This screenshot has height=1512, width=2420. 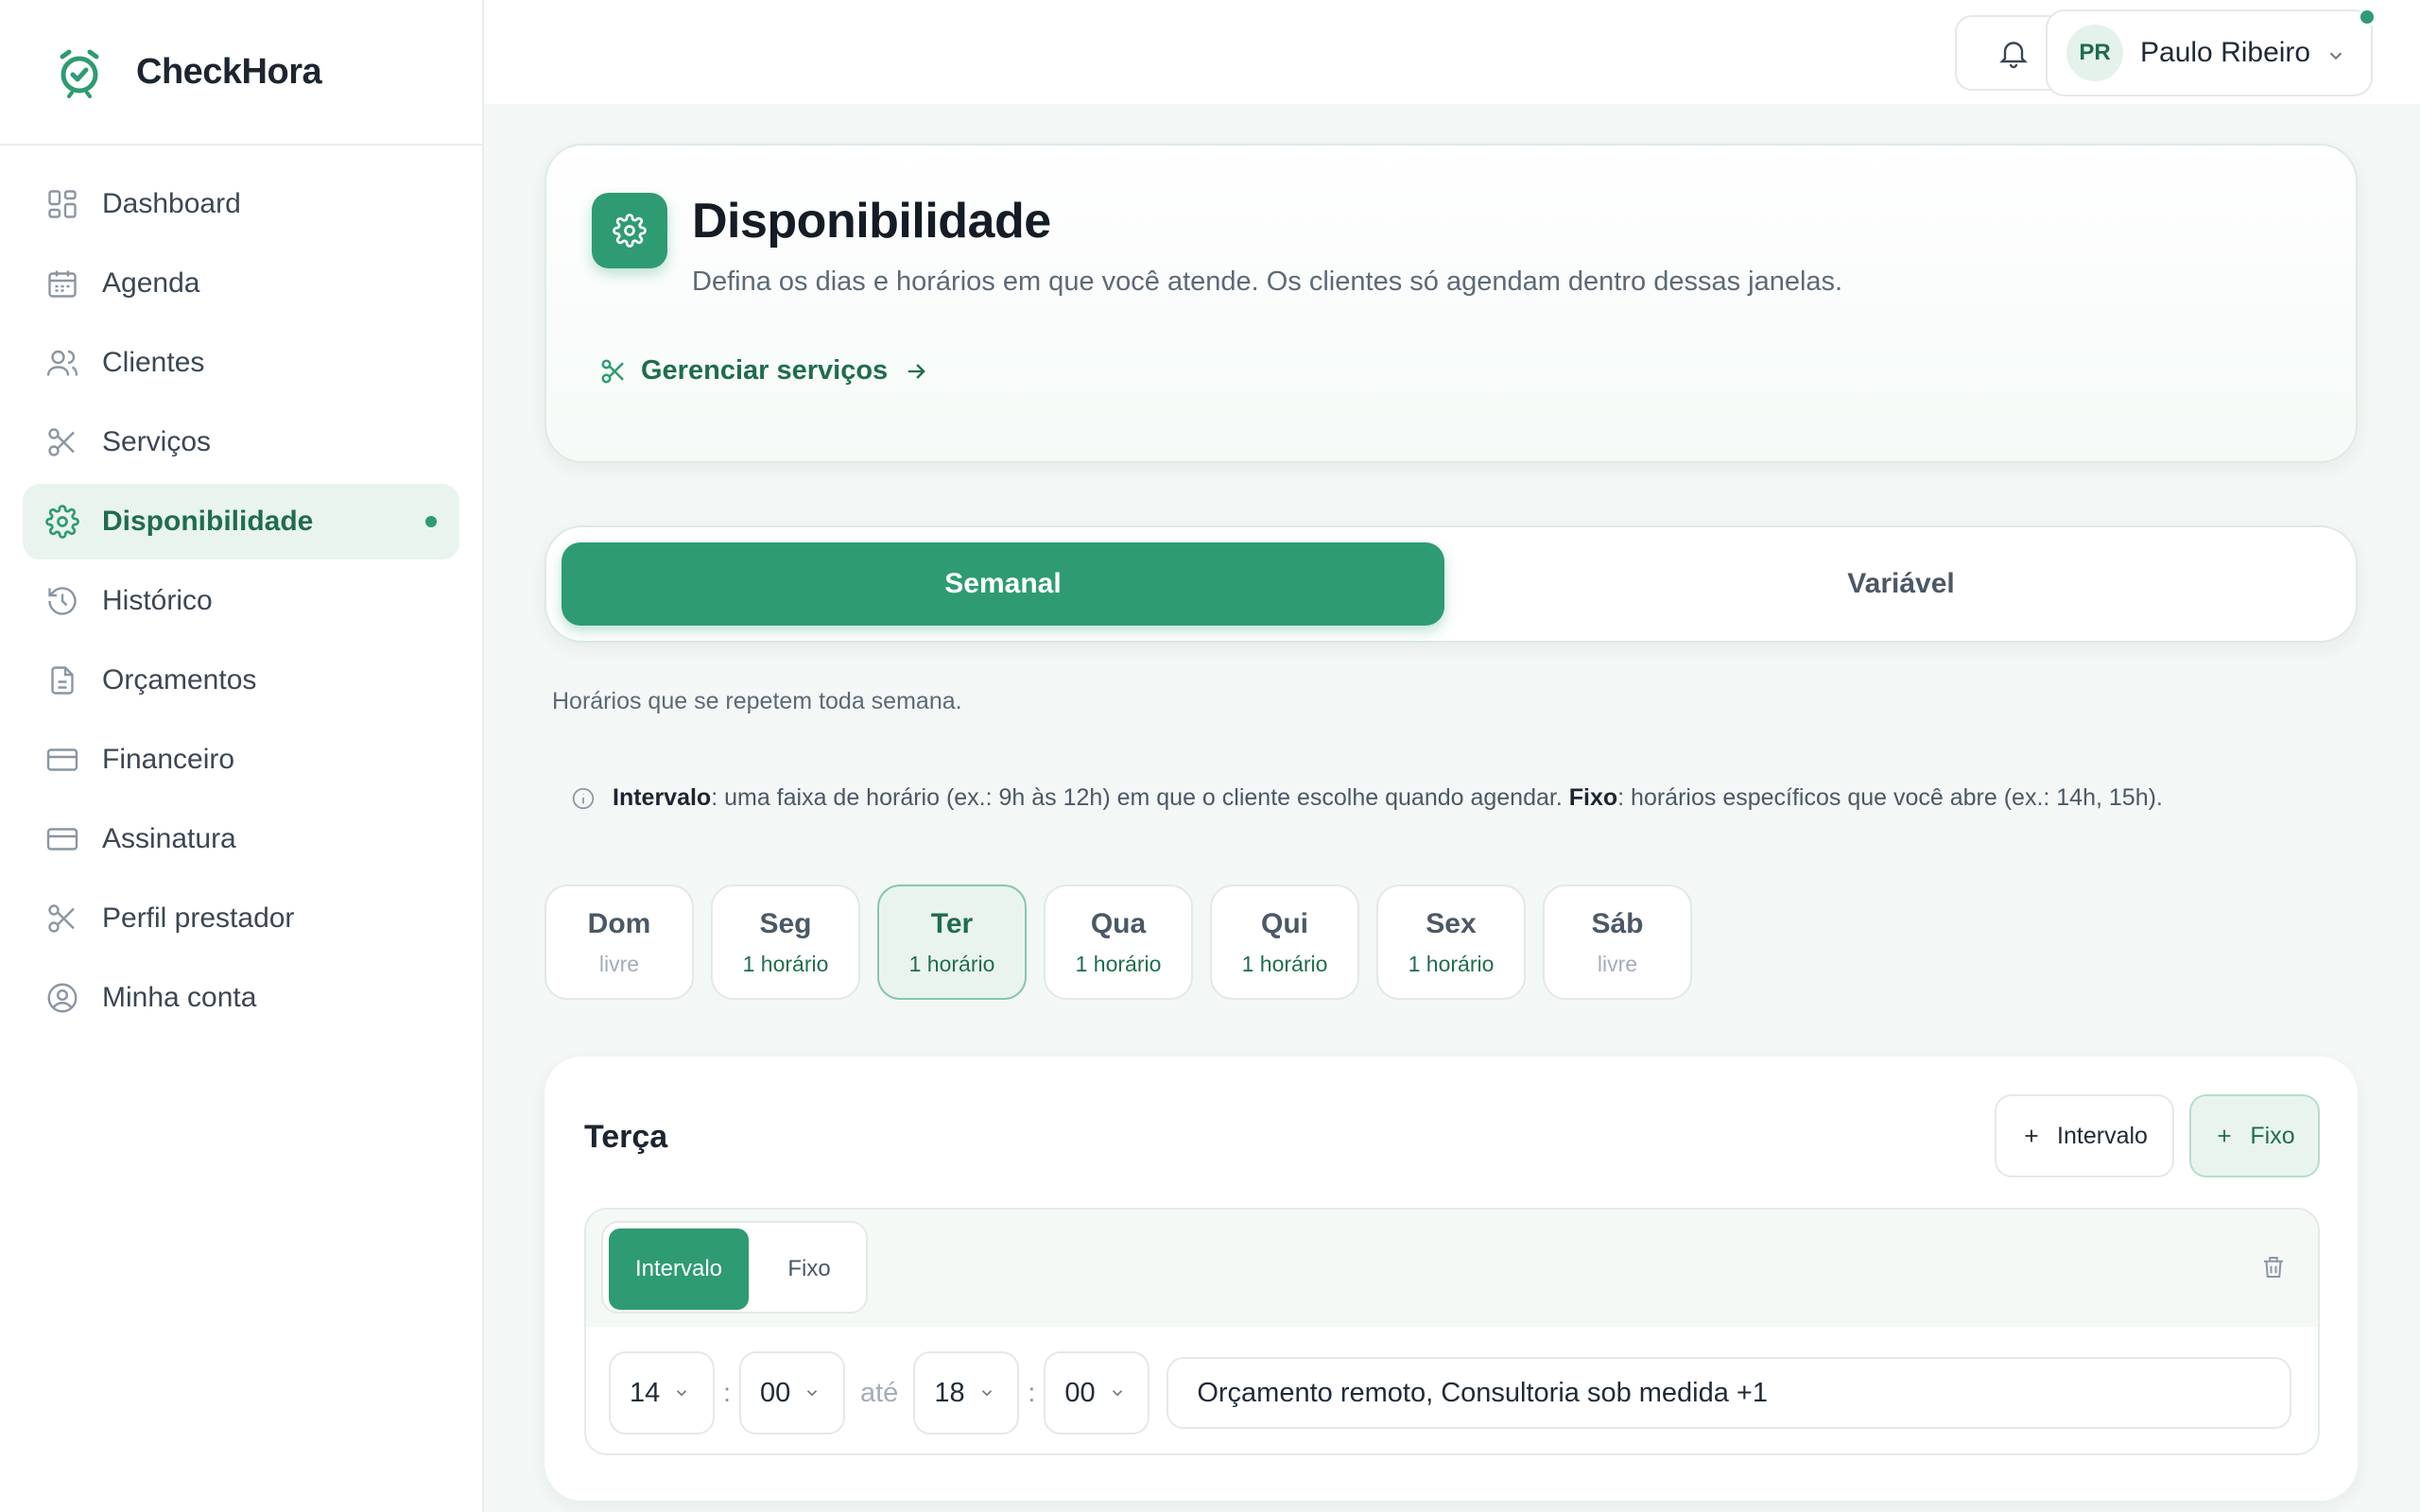 What do you see at coordinates (1452, 923) in the screenshot?
I see `day-name: Sex` at bounding box center [1452, 923].